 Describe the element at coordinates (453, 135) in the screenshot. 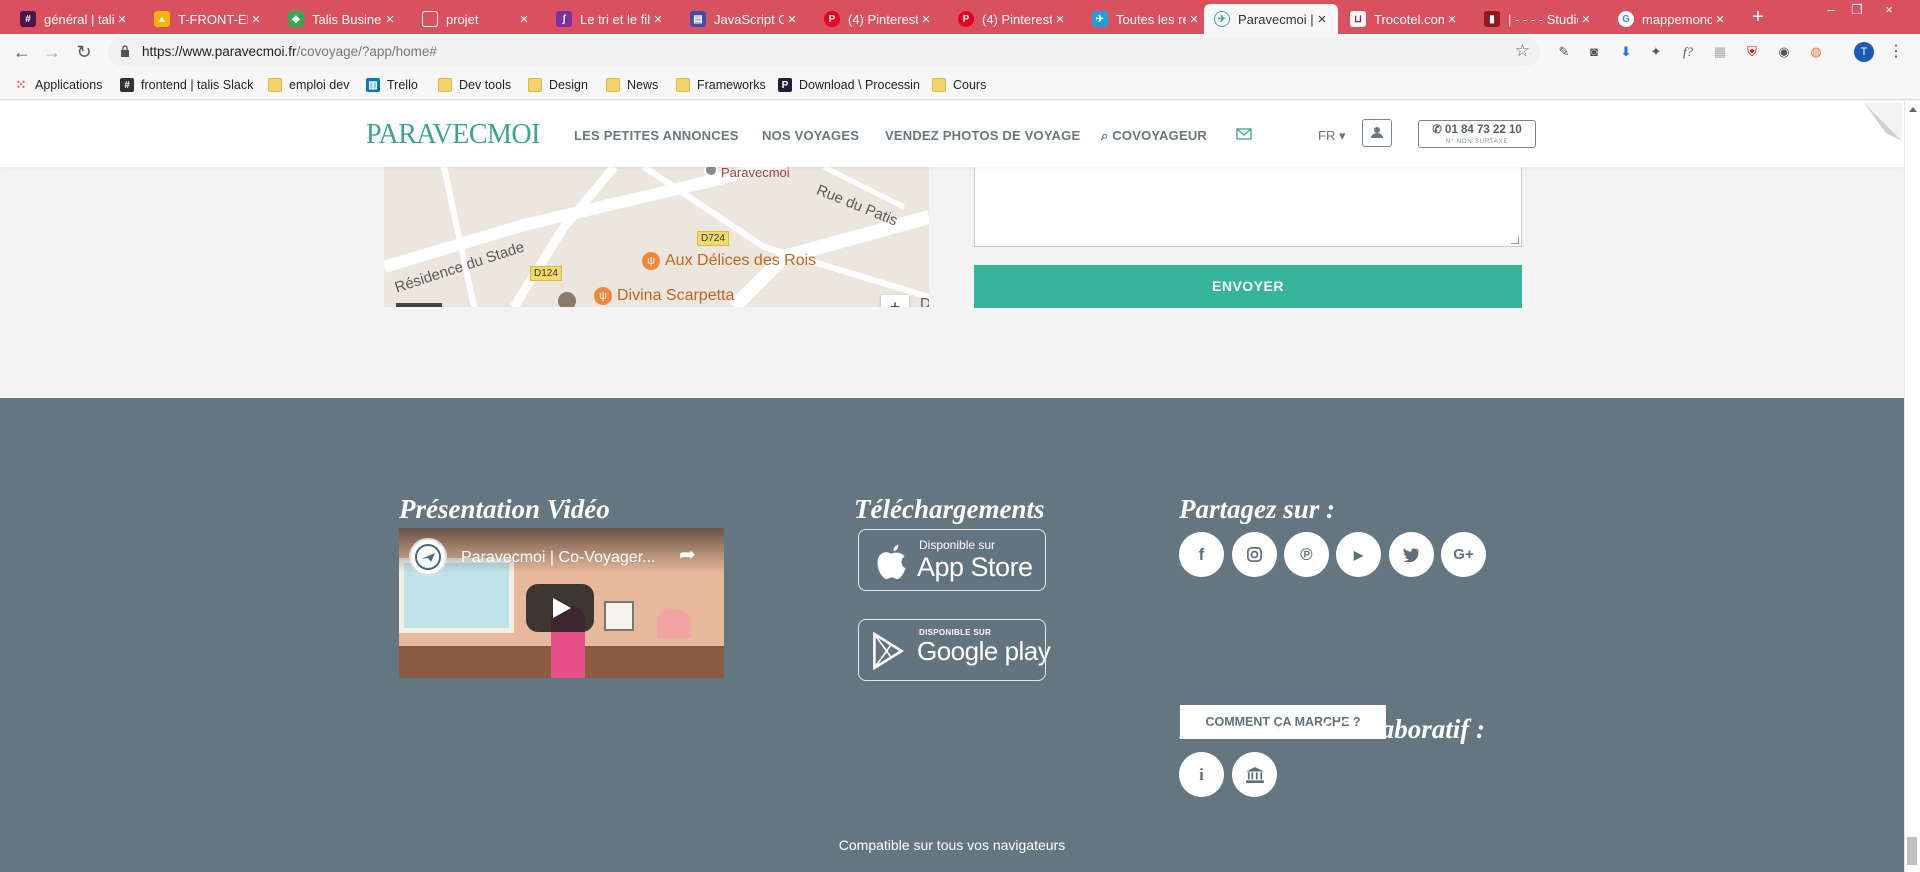

I see `site-logo: PARAVECMOI` at that location.